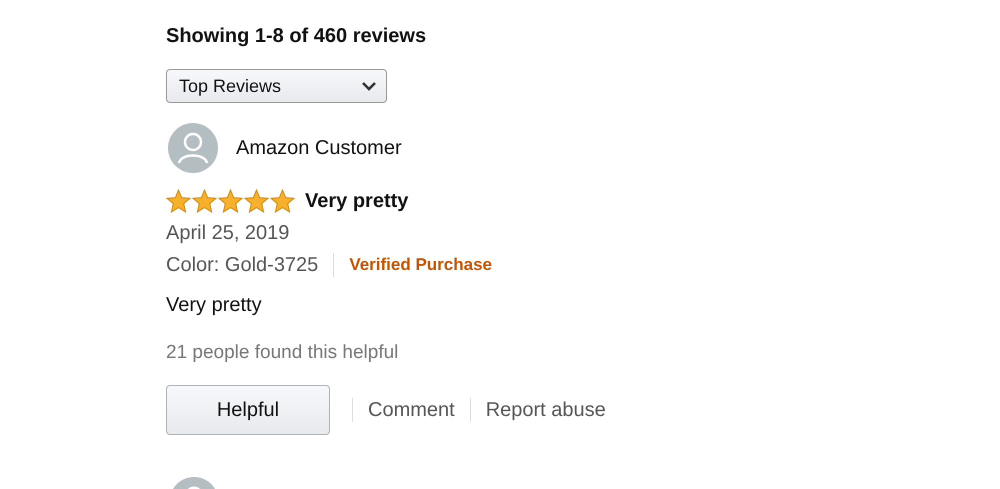 This screenshot has width=1000, height=489. What do you see at coordinates (420, 265) in the screenshot?
I see `verified-purchase-label: Verified Purchase` at bounding box center [420, 265].